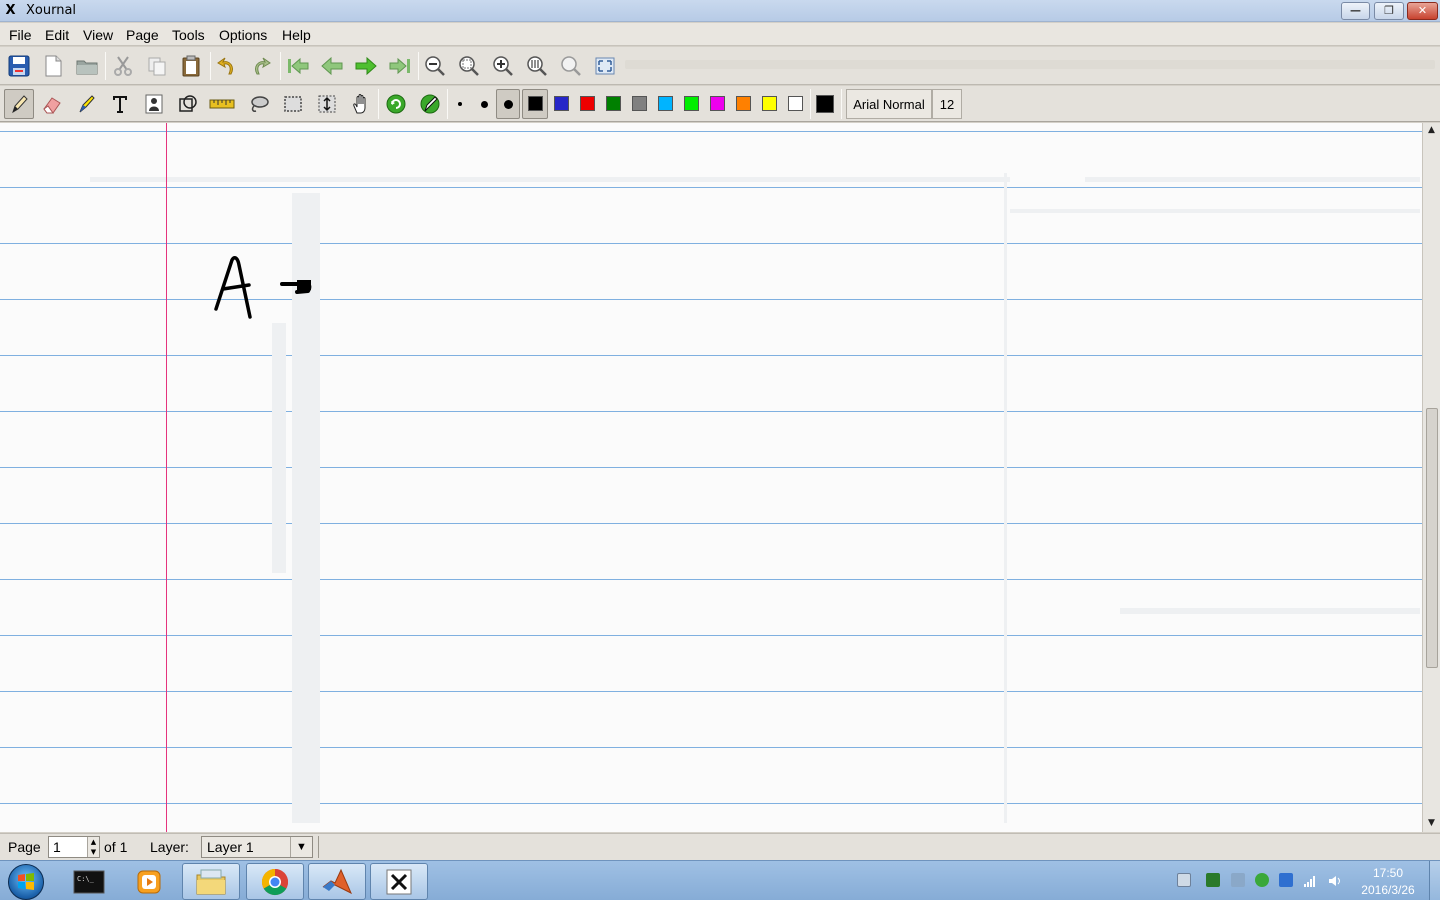  What do you see at coordinates (469, 66) in the screenshot?
I see `zoom-fit-icon` at bounding box center [469, 66].